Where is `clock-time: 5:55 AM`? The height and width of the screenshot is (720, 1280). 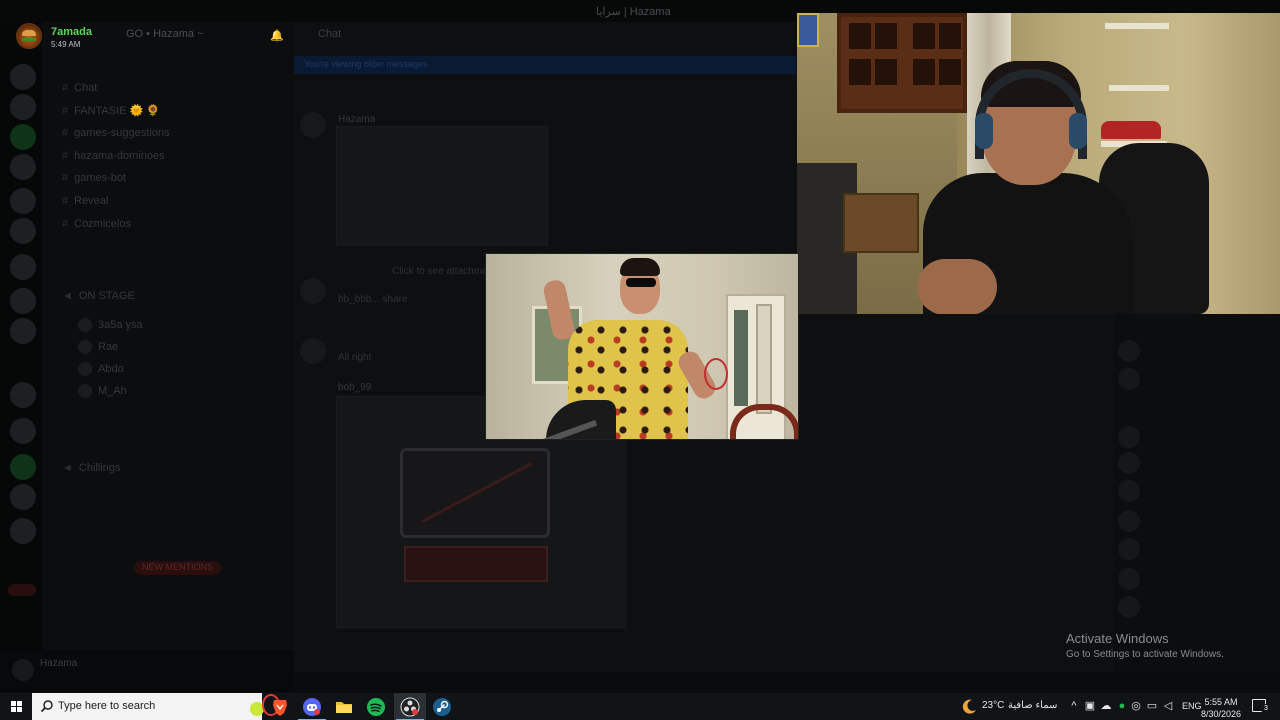
clock-time: 5:55 AM is located at coordinates (1221, 702).